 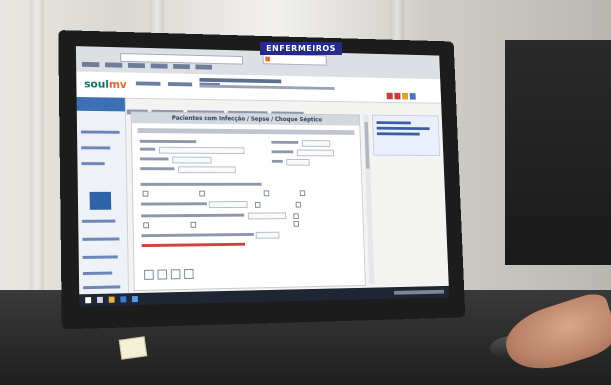 What do you see at coordinates (189, 274) in the screenshot?
I see `history-icon` at bounding box center [189, 274].